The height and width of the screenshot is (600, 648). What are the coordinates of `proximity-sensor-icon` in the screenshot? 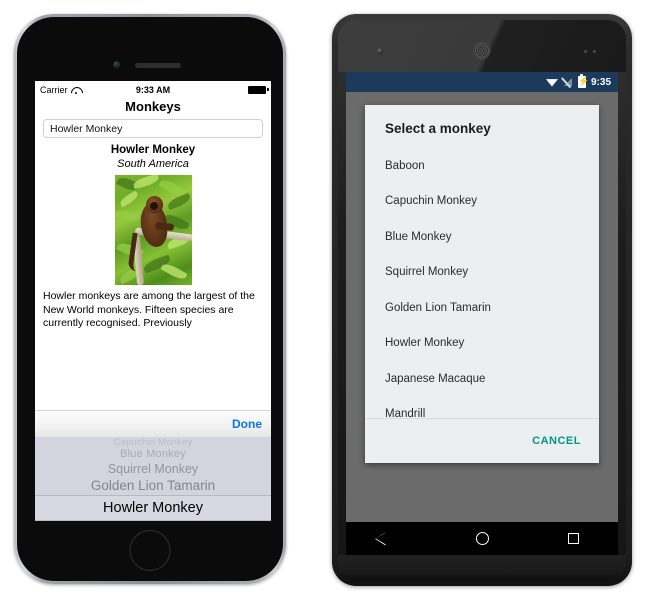 It's located at (590, 51).